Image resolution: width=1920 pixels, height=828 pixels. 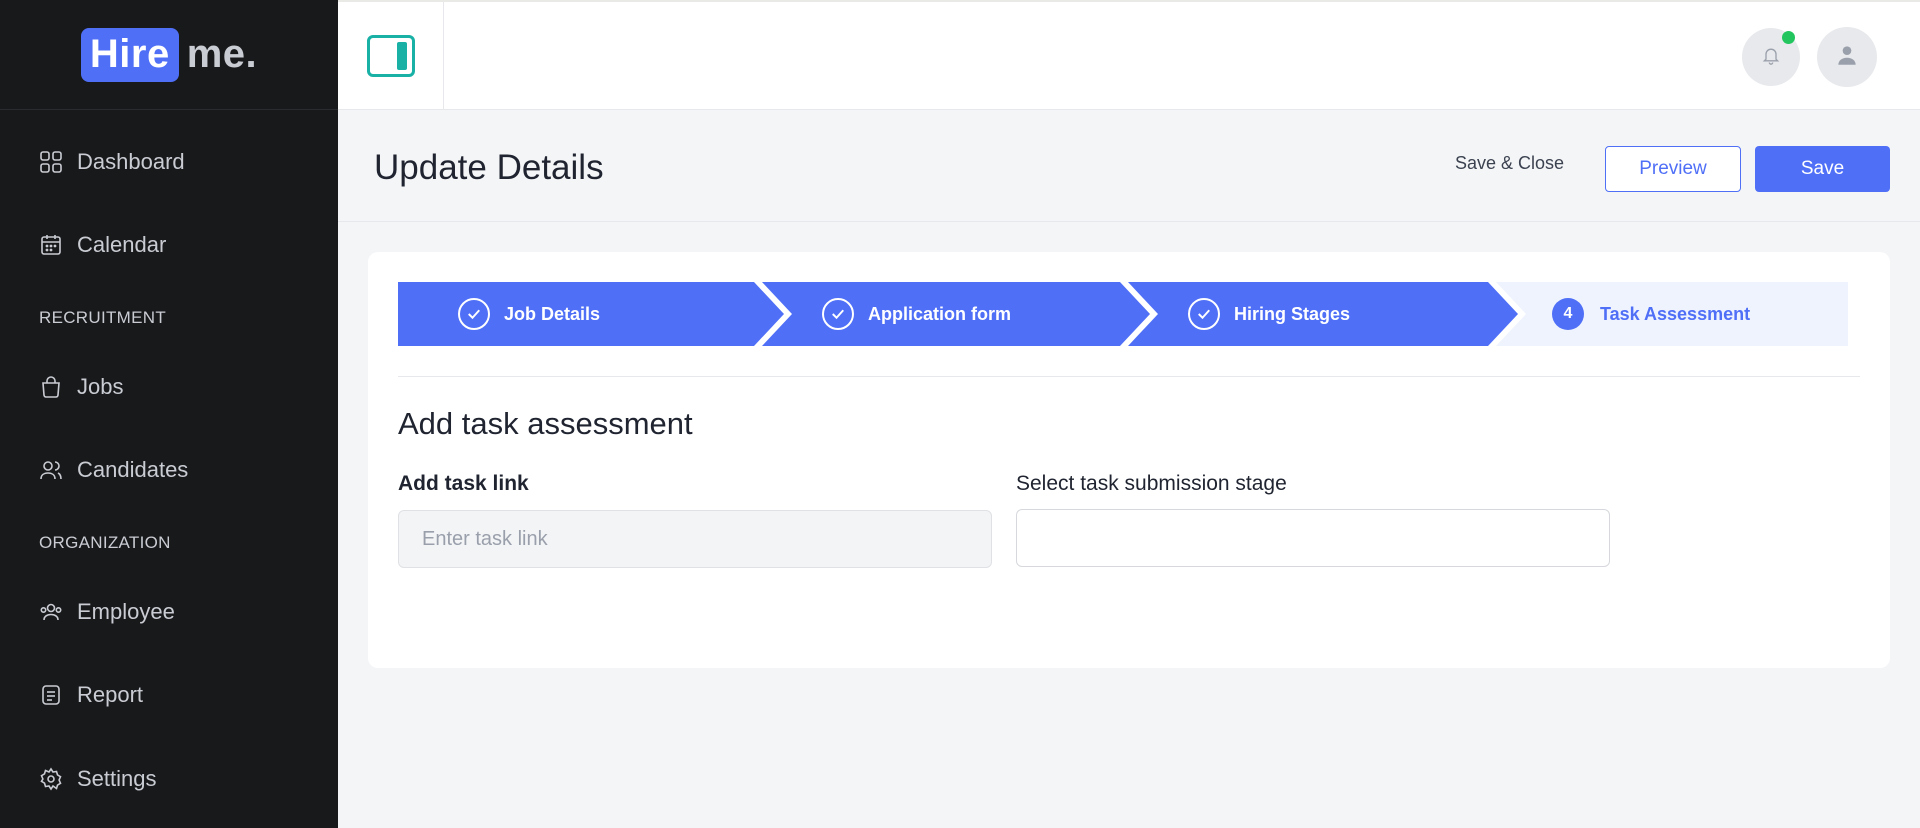 What do you see at coordinates (1292, 313) in the screenshot?
I see `step-label: Hiring Stages` at bounding box center [1292, 313].